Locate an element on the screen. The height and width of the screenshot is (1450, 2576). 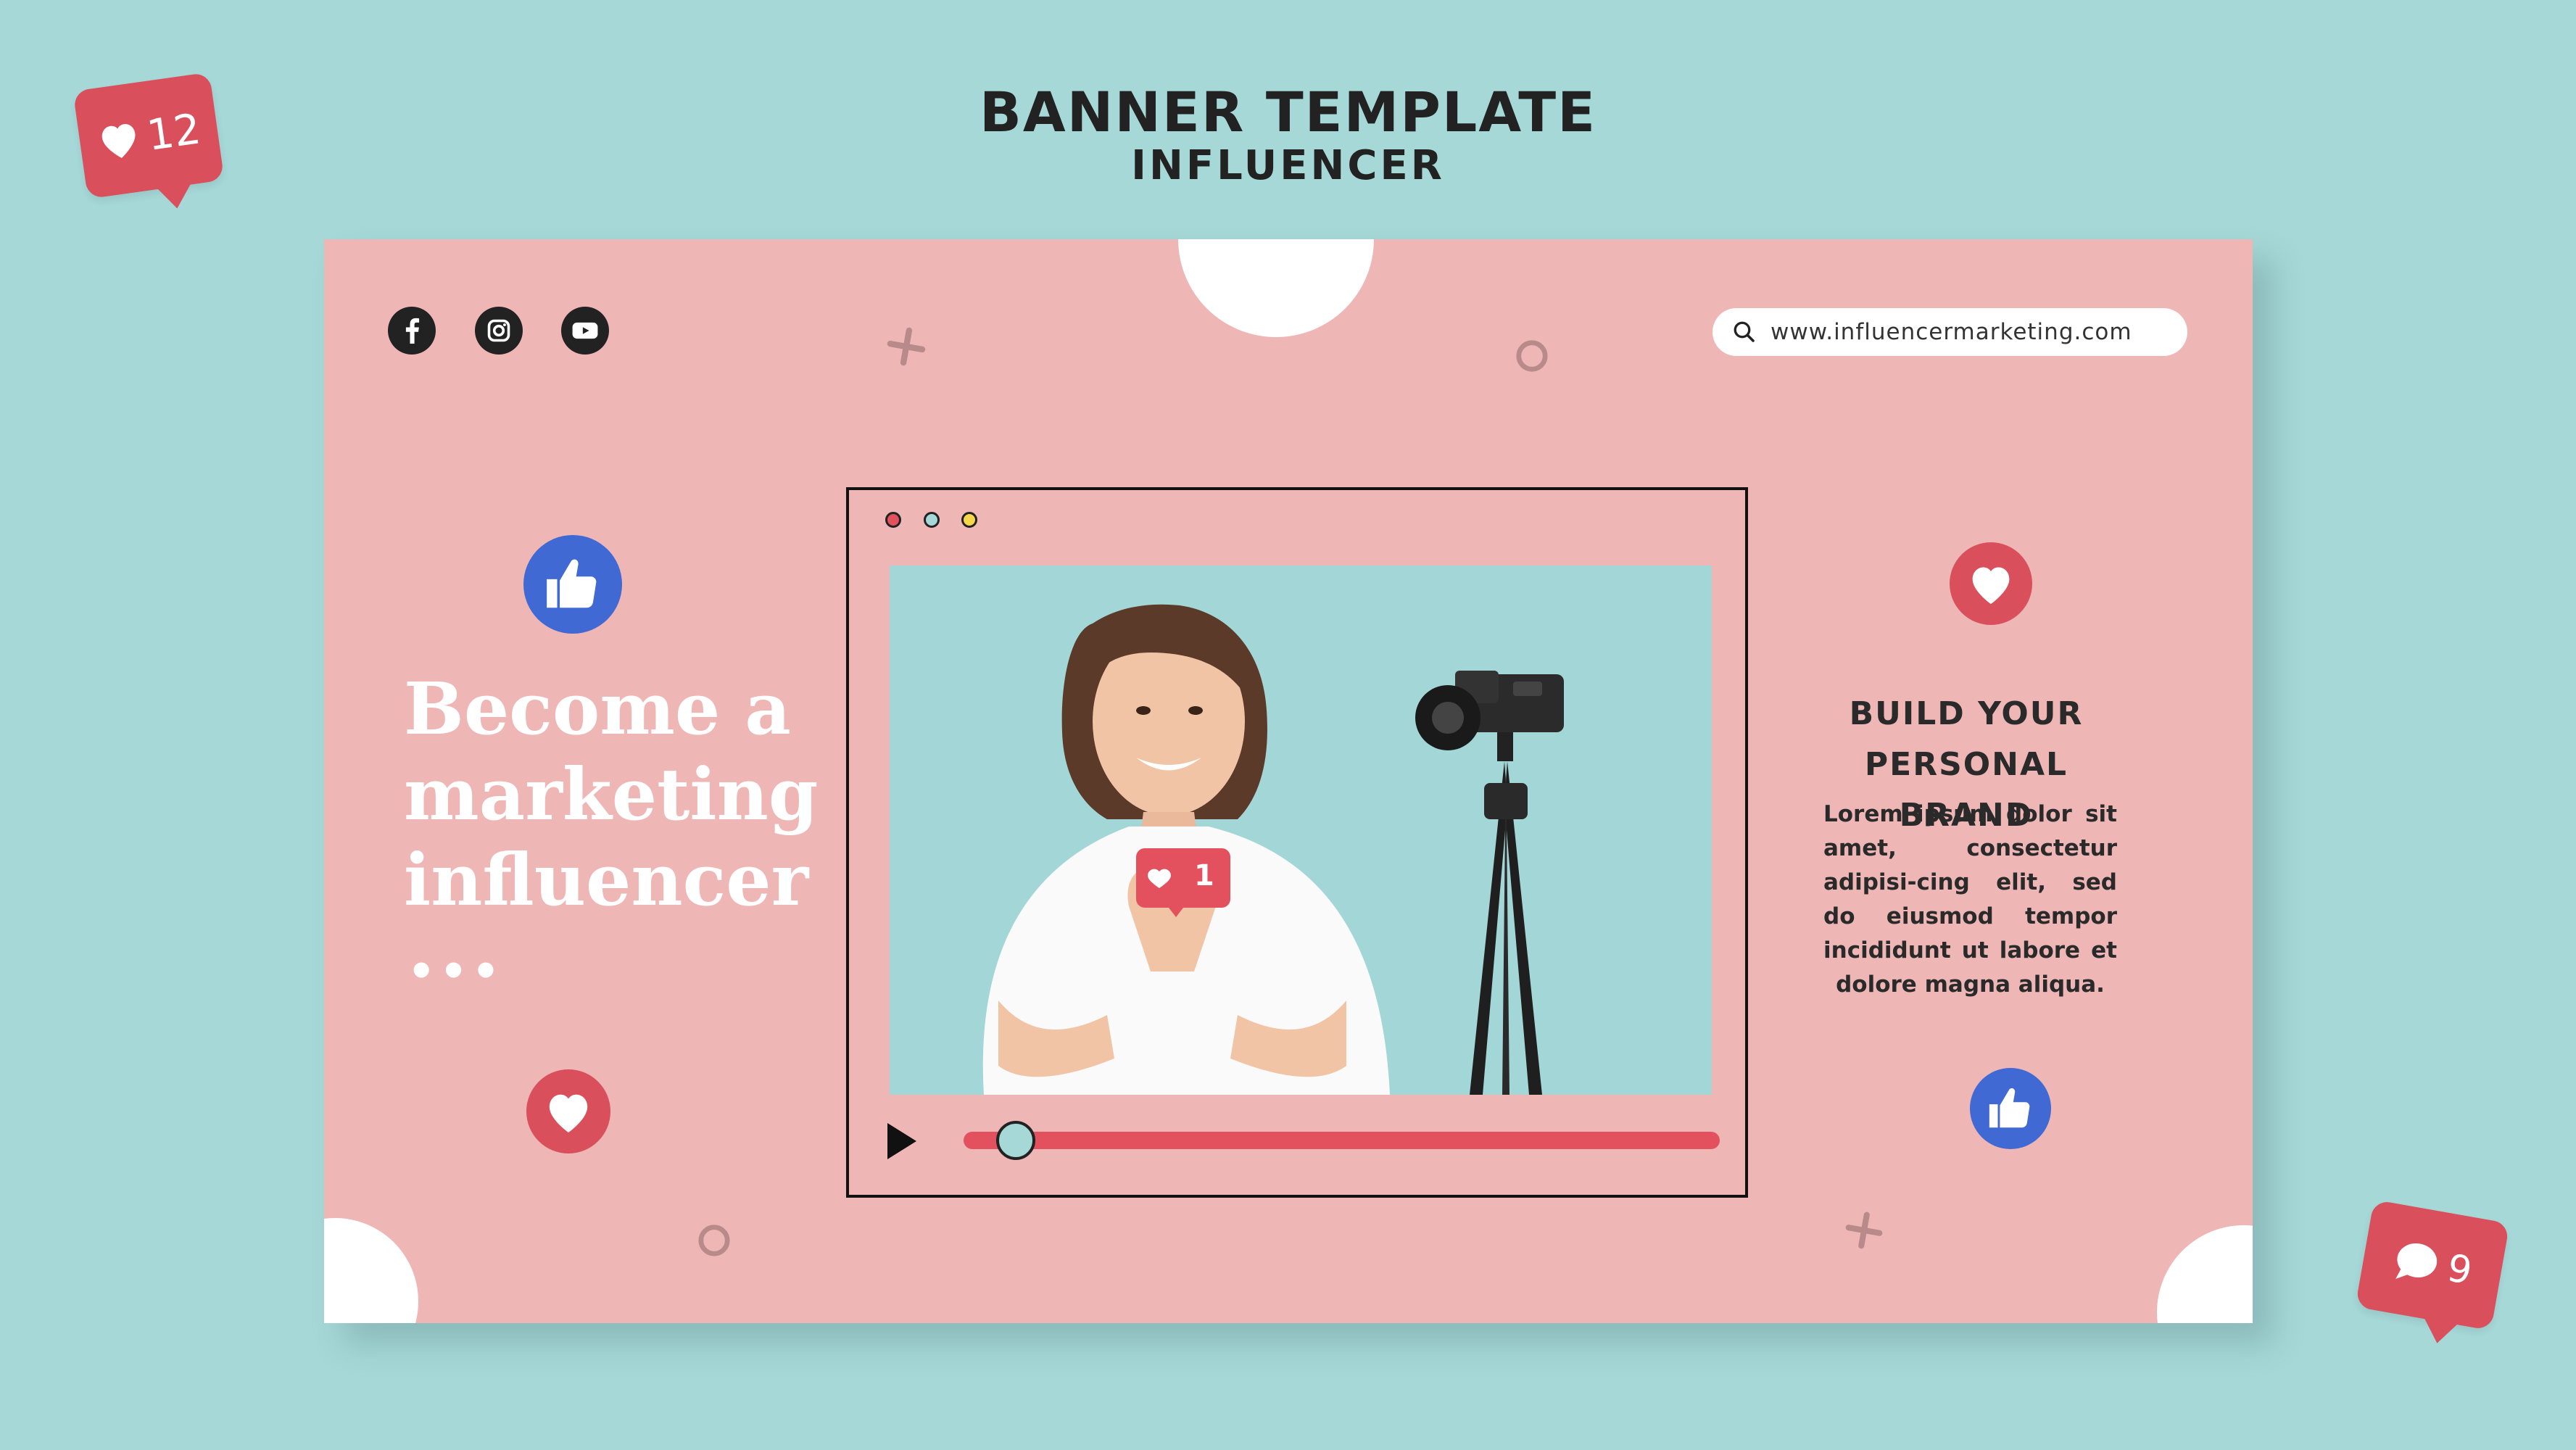
page-title: BANNER TEMPLATE is located at coordinates (1288, 112).